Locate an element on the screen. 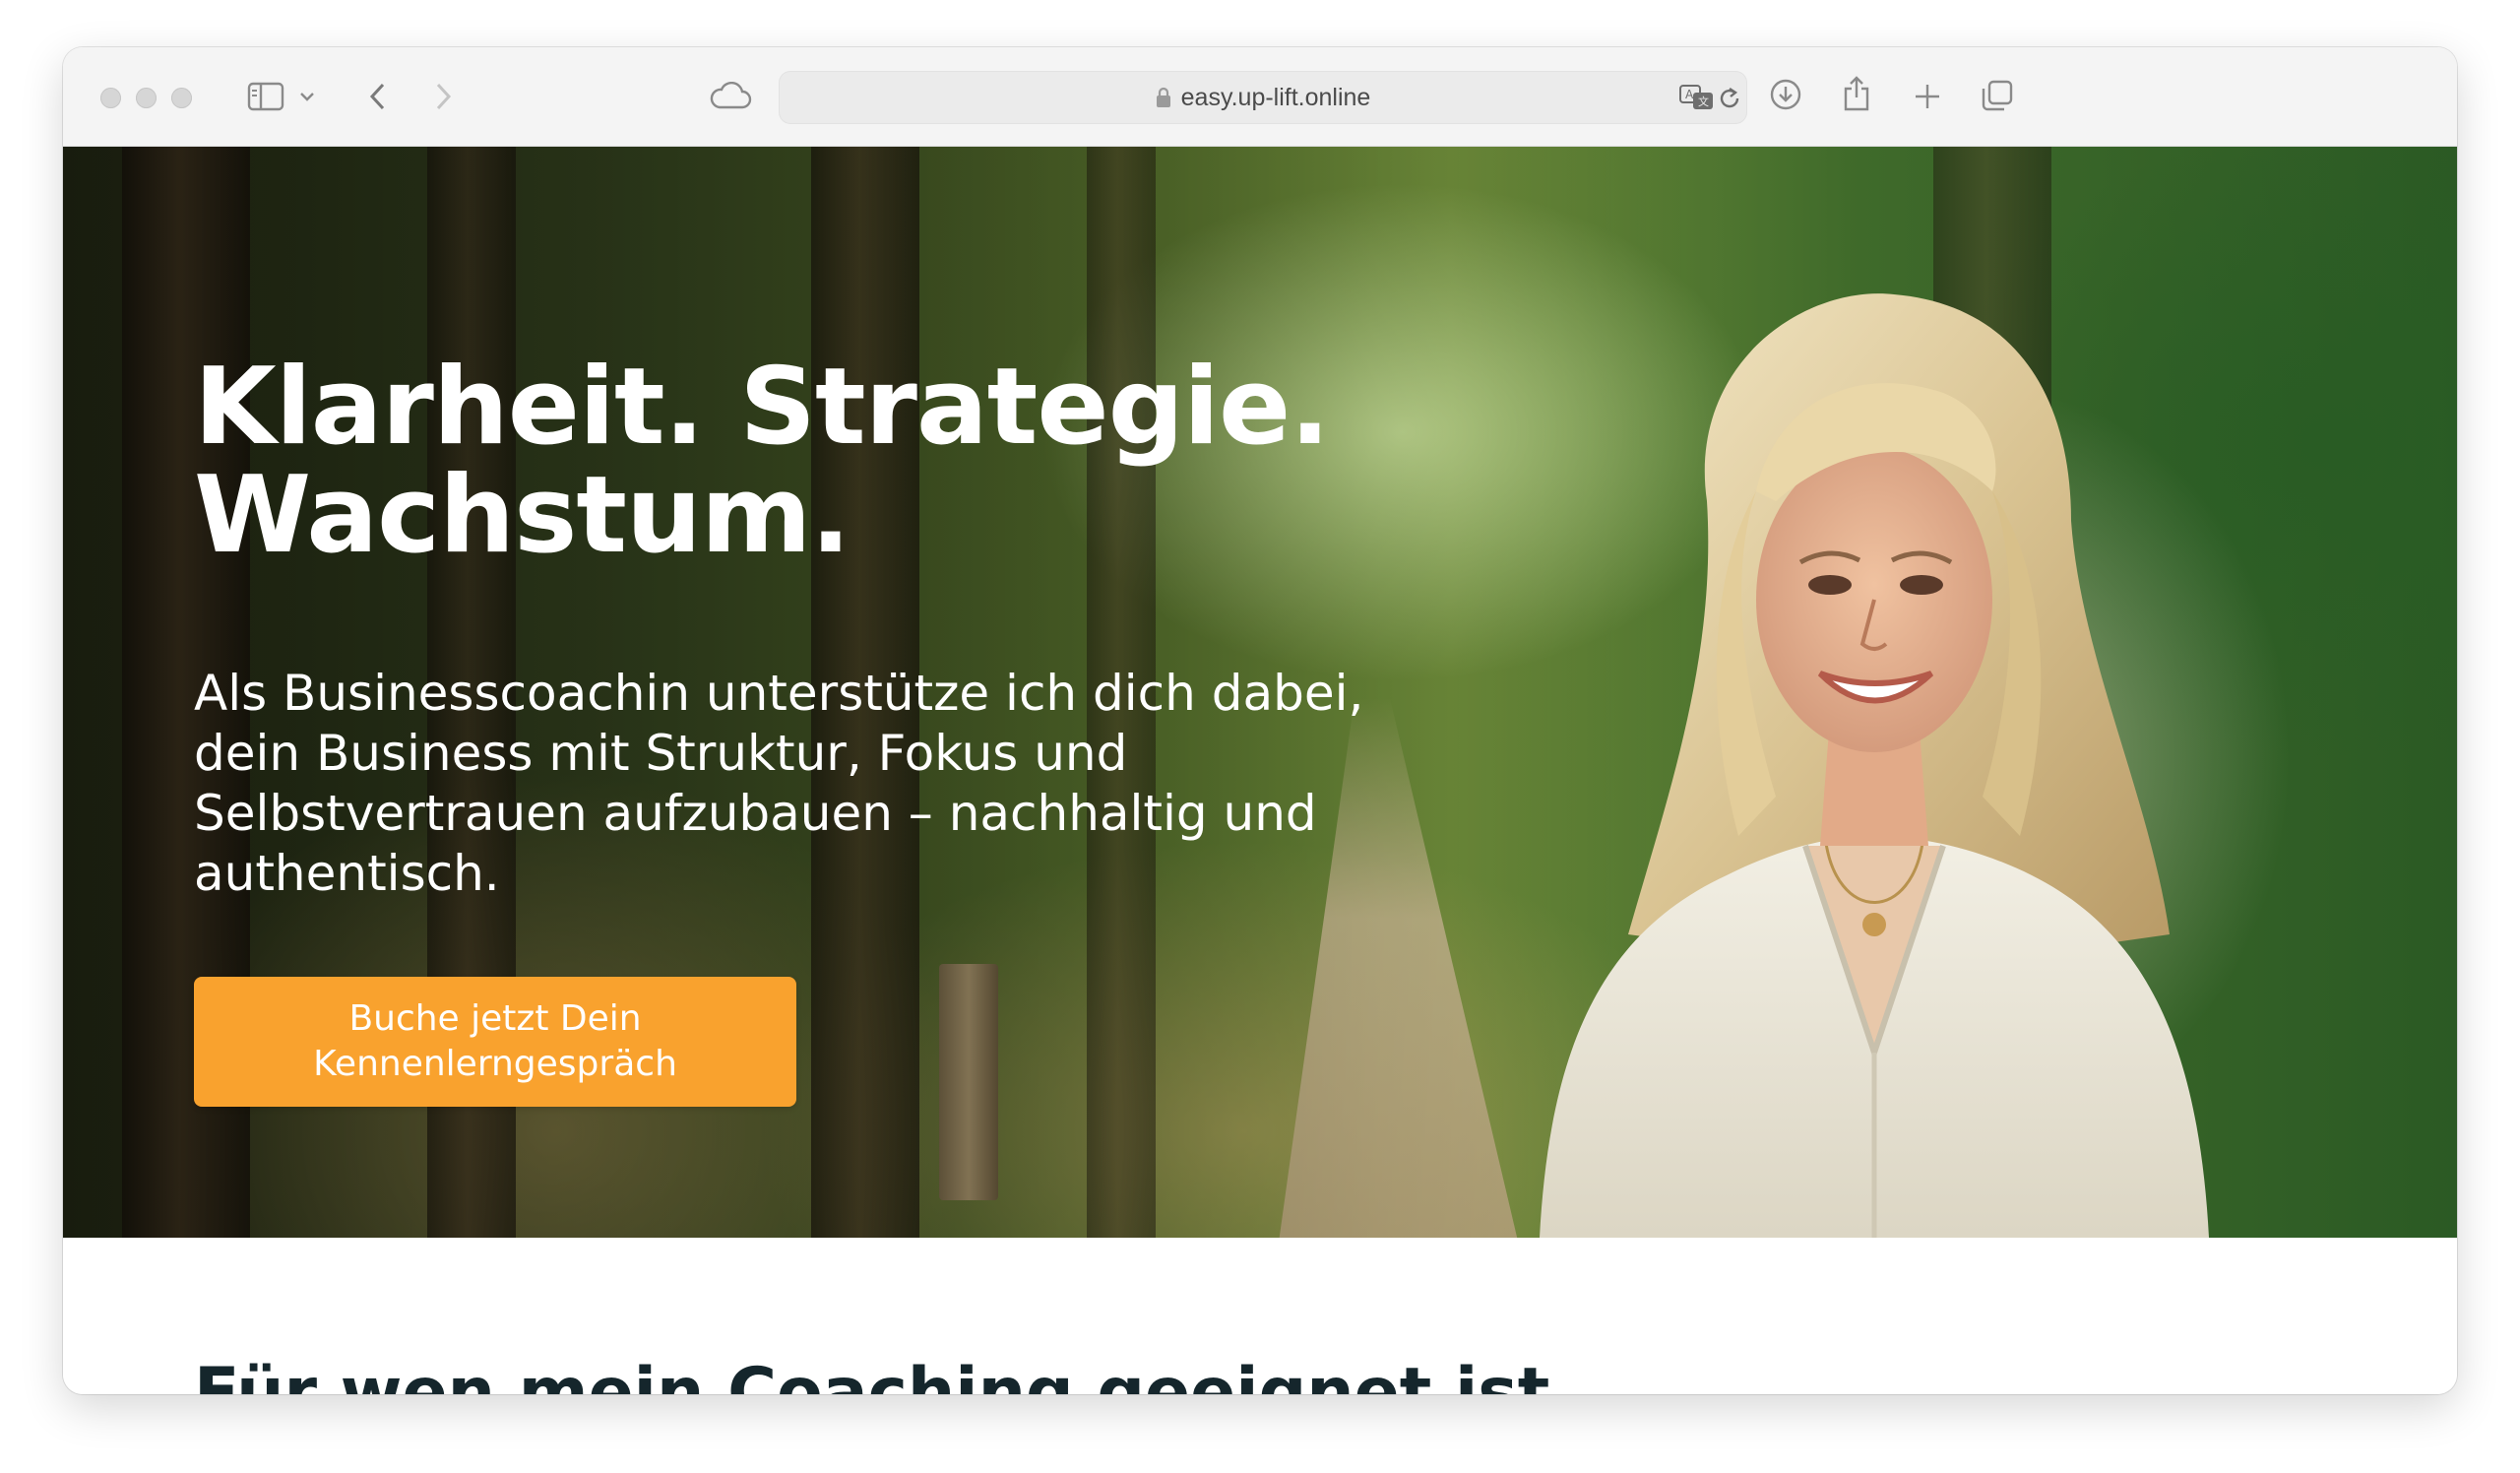 The height and width of the screenshot is (1473, 2520). audience-section: Für wen mein Coaching geeignet ist is located at coordinates (1260, 1316).